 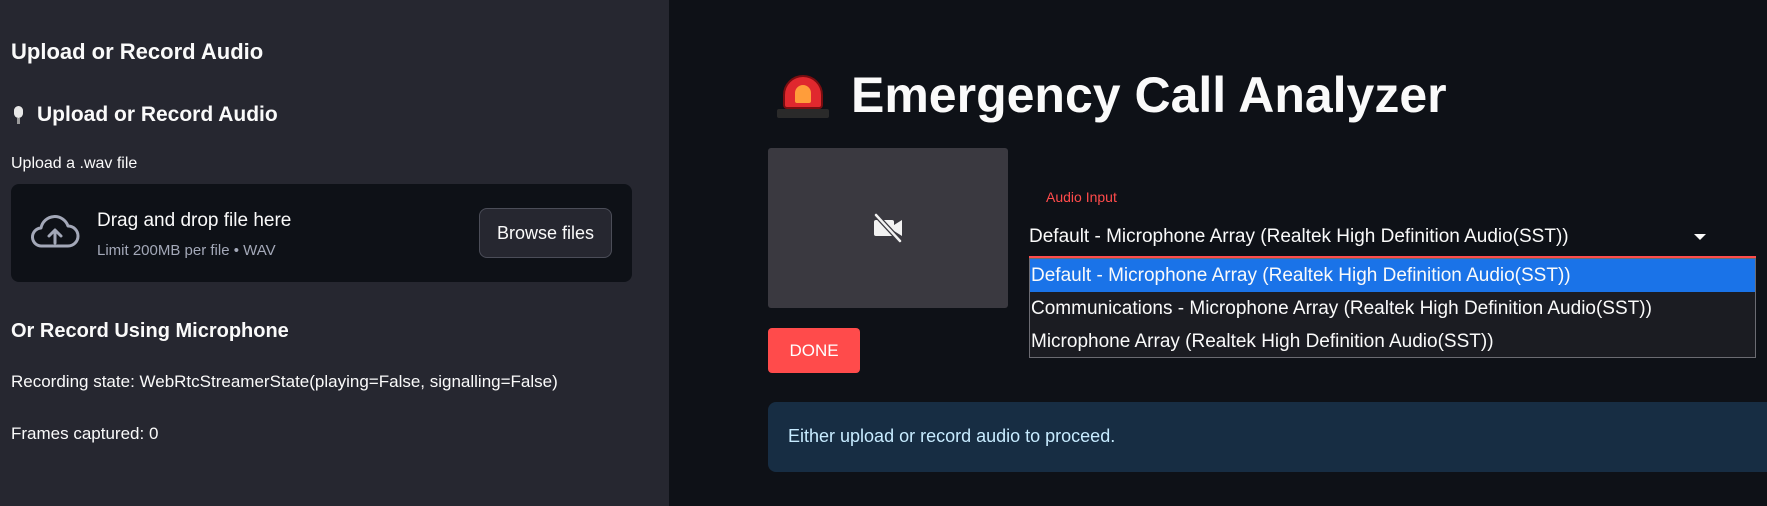 What do you see at coordinates (1081, 197) in the screenshot?
I see `audio-input-label: Audio Input` at bounding box center [1081, 197].